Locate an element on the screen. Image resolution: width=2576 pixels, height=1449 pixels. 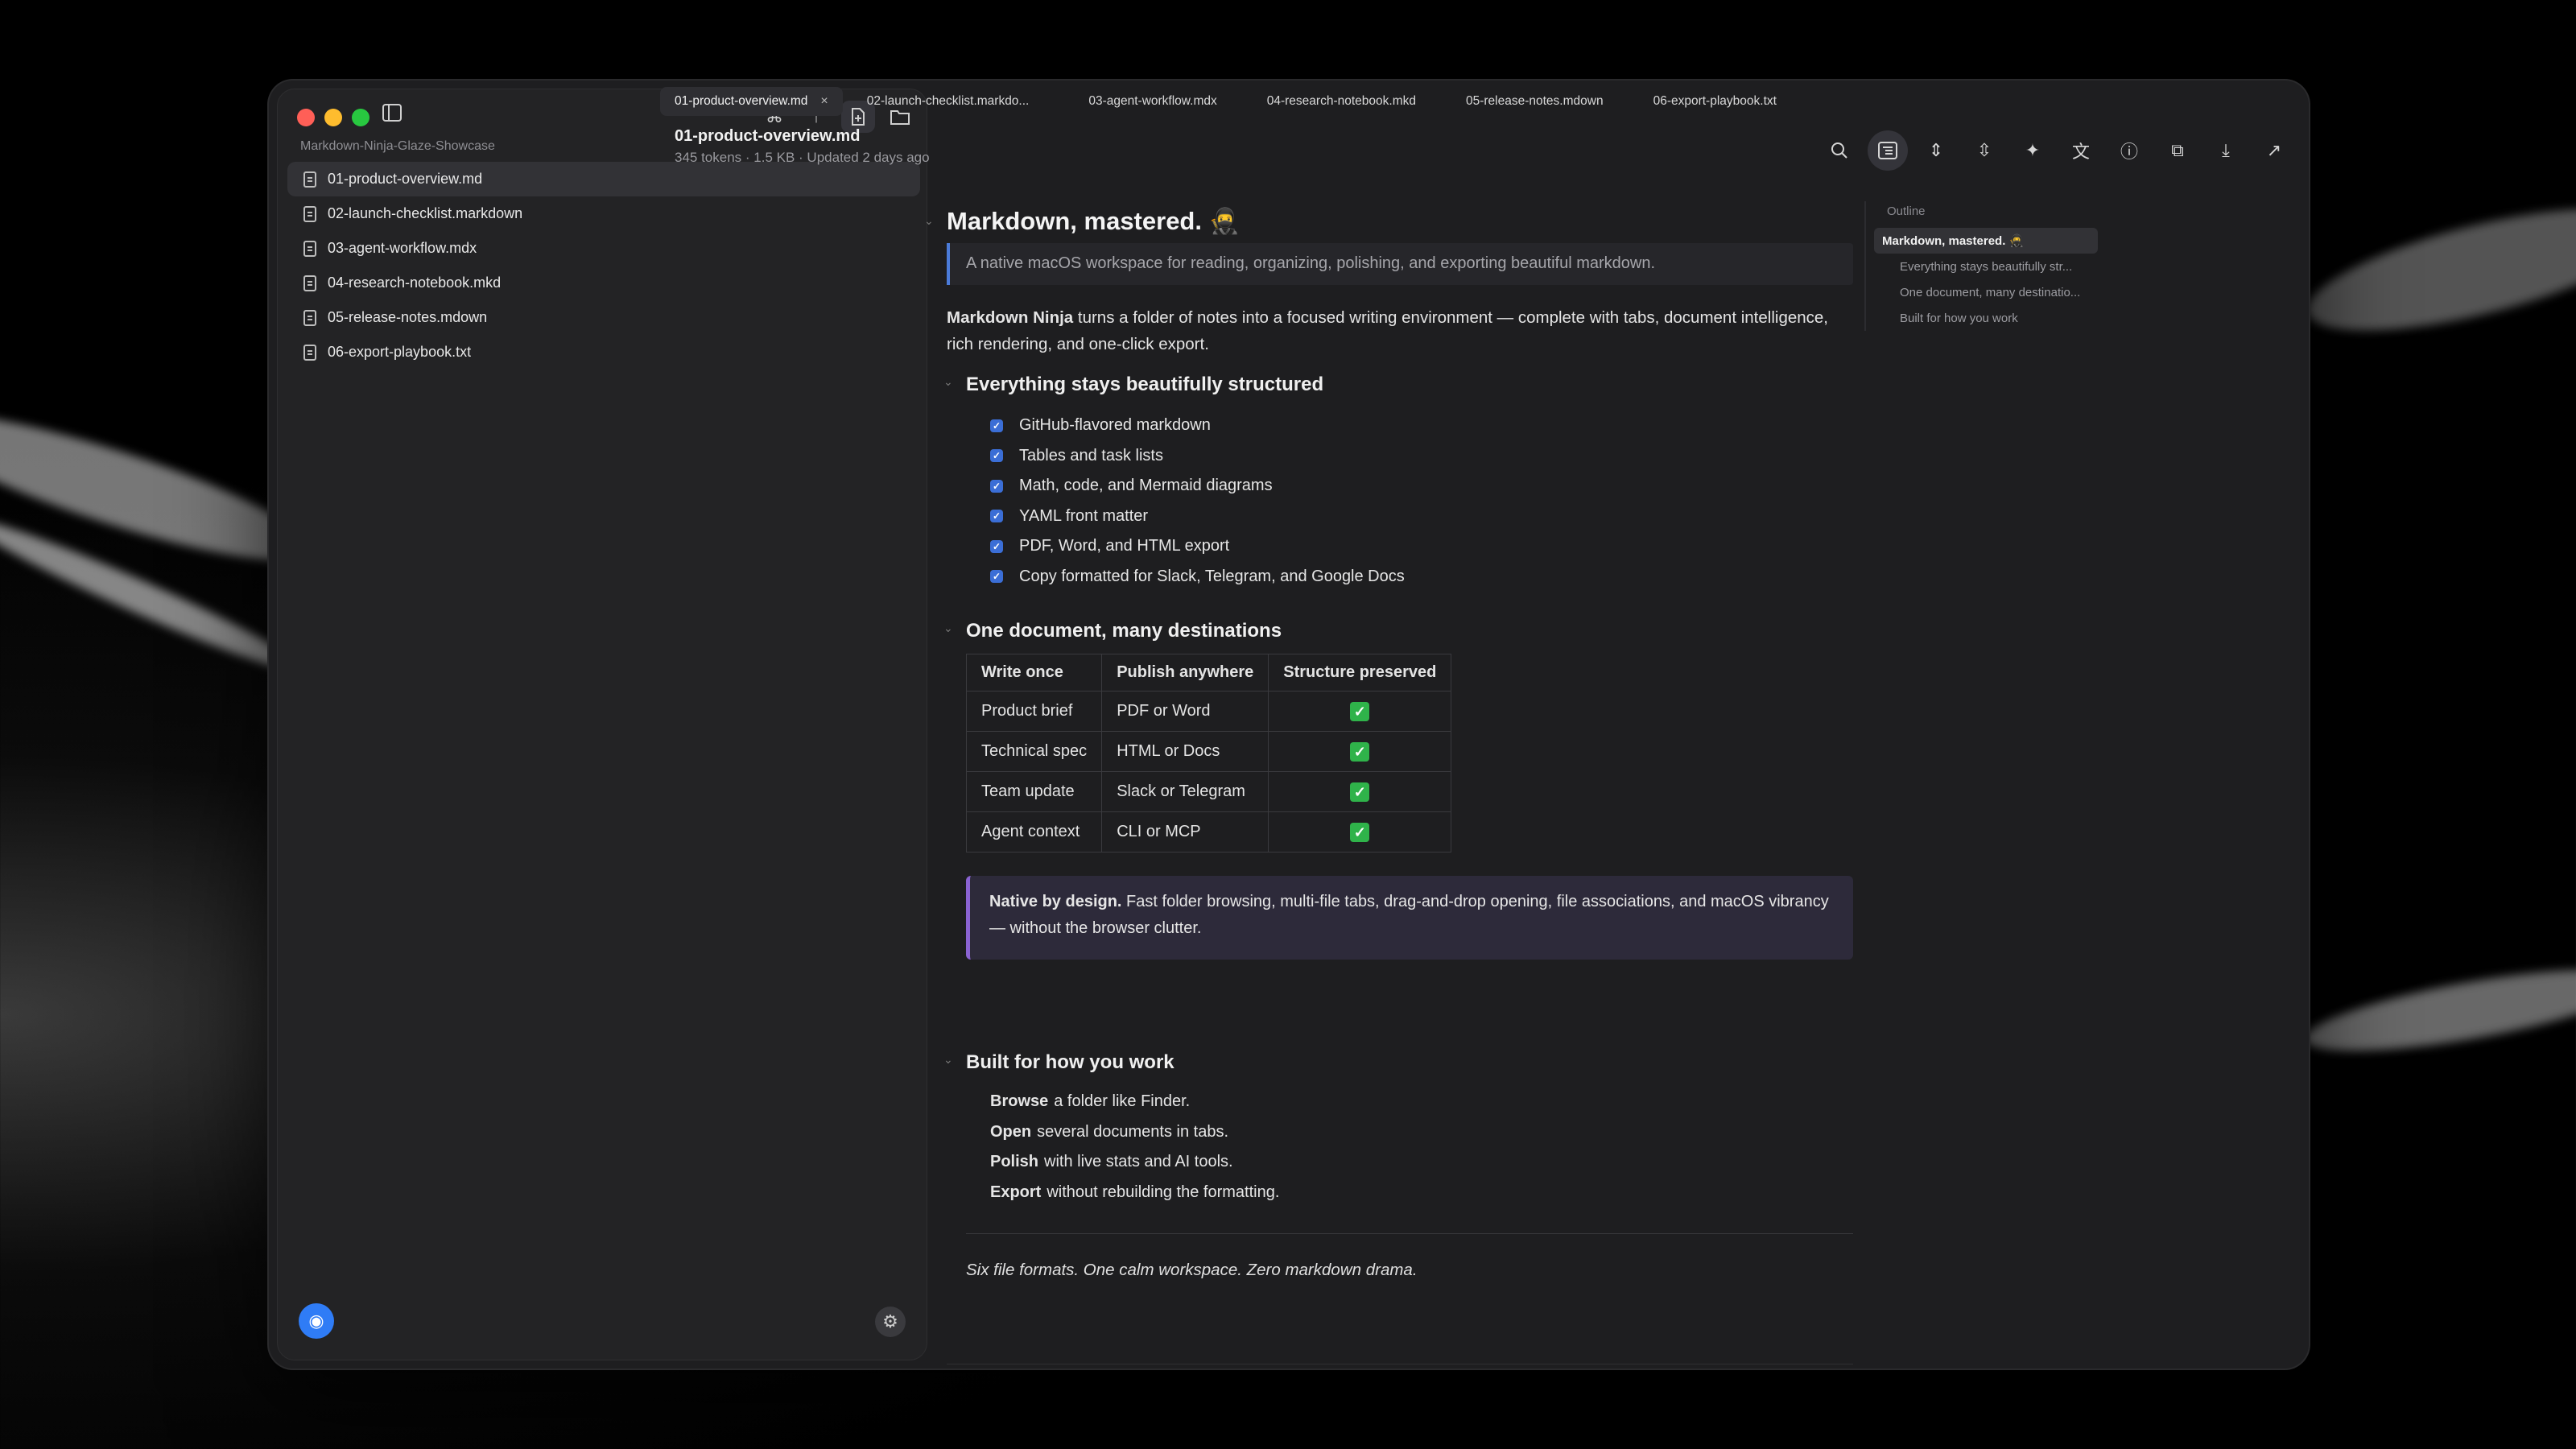
table-row: Team update Slack or Telegram ✓ is located at coordinates (1208, 791).